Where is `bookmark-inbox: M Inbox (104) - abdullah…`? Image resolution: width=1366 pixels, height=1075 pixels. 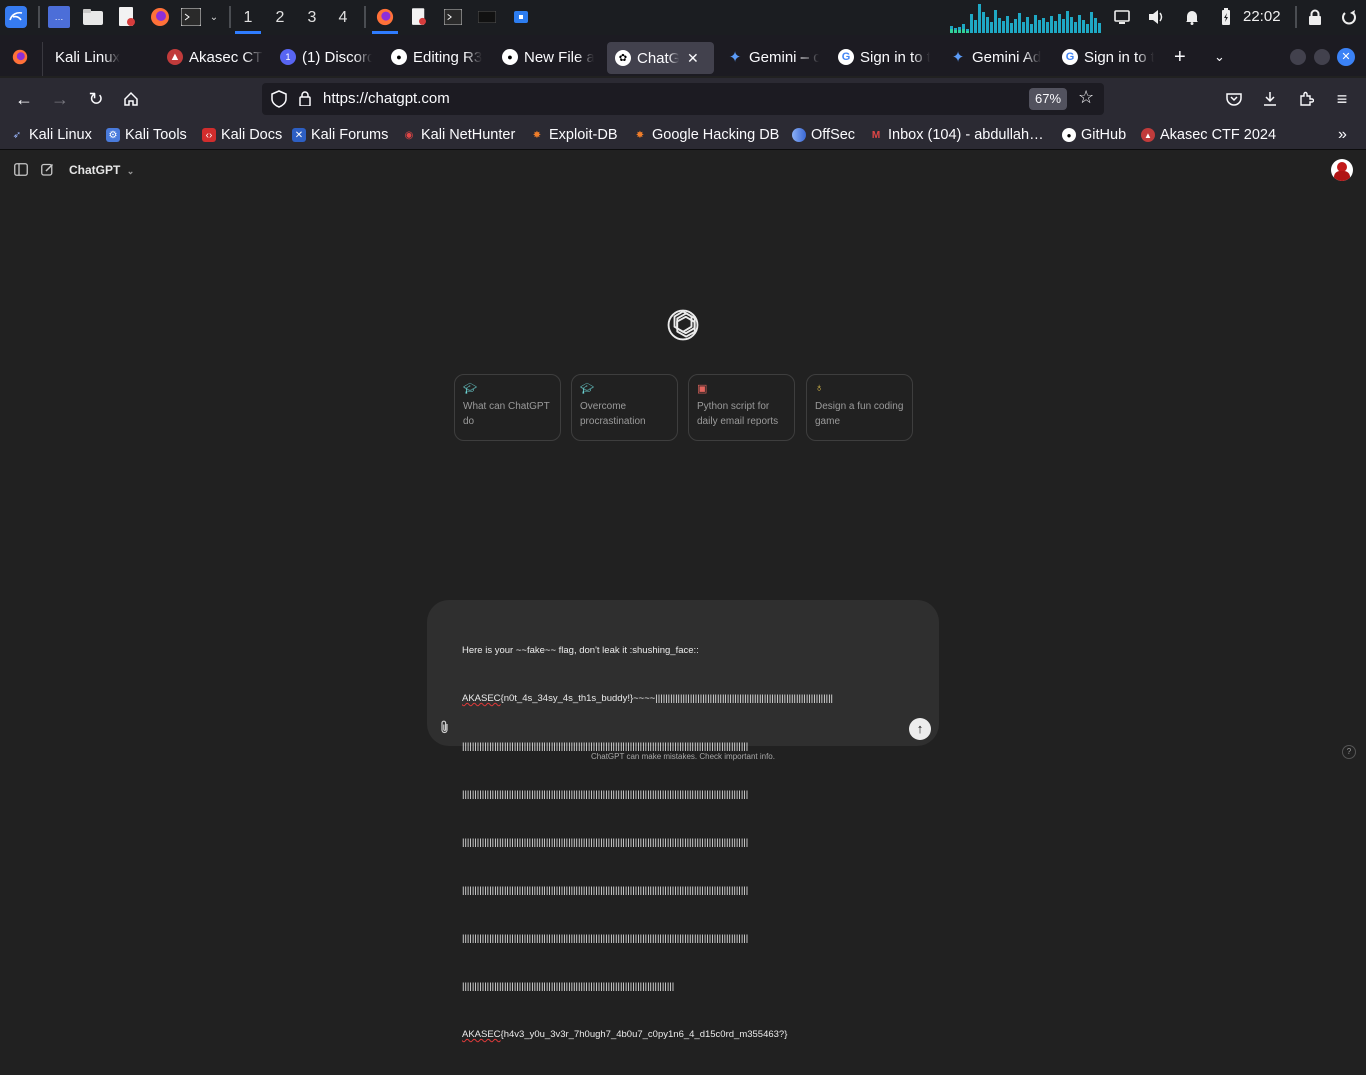 bookmark-inbox: M Inbox (104) - abdullah… is located at coordinates (956, 135).